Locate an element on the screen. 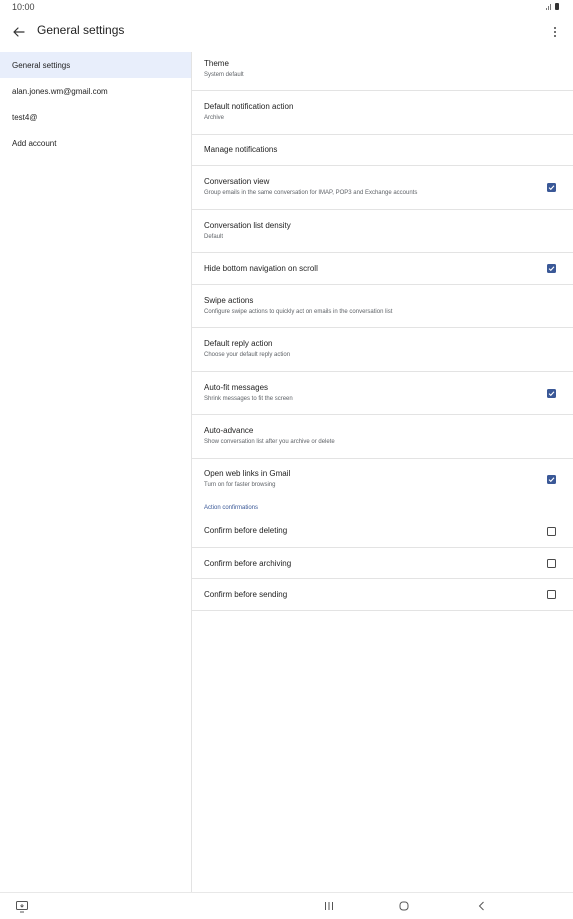 The image size is (573, 919). sidebar-item-label: Add account is located at coordinates (34, 143).